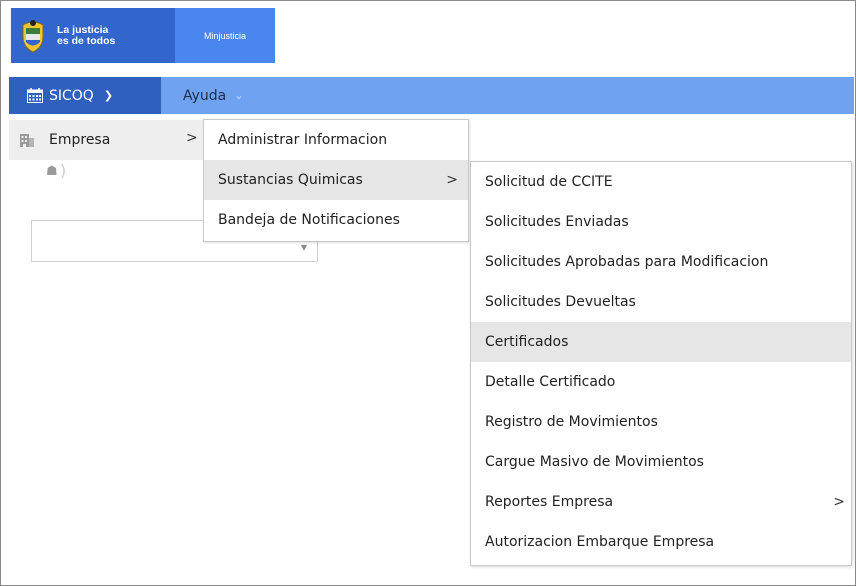  I want to click on menu-item-bandeja-notificaciones: Bandeja de Notificaciones, so click(336, 220).